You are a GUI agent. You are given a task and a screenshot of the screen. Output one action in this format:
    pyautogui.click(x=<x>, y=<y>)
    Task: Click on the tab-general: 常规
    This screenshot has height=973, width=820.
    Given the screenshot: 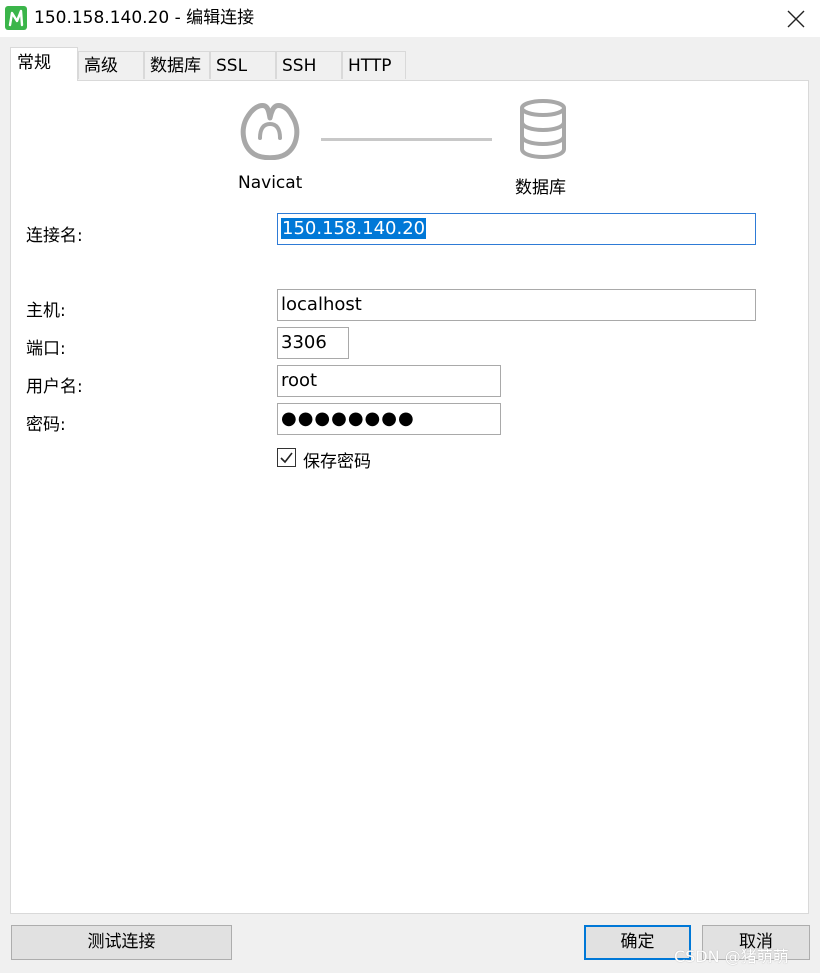 What is the action you would take?
    pyautogui.click(x=44, y=64)
    